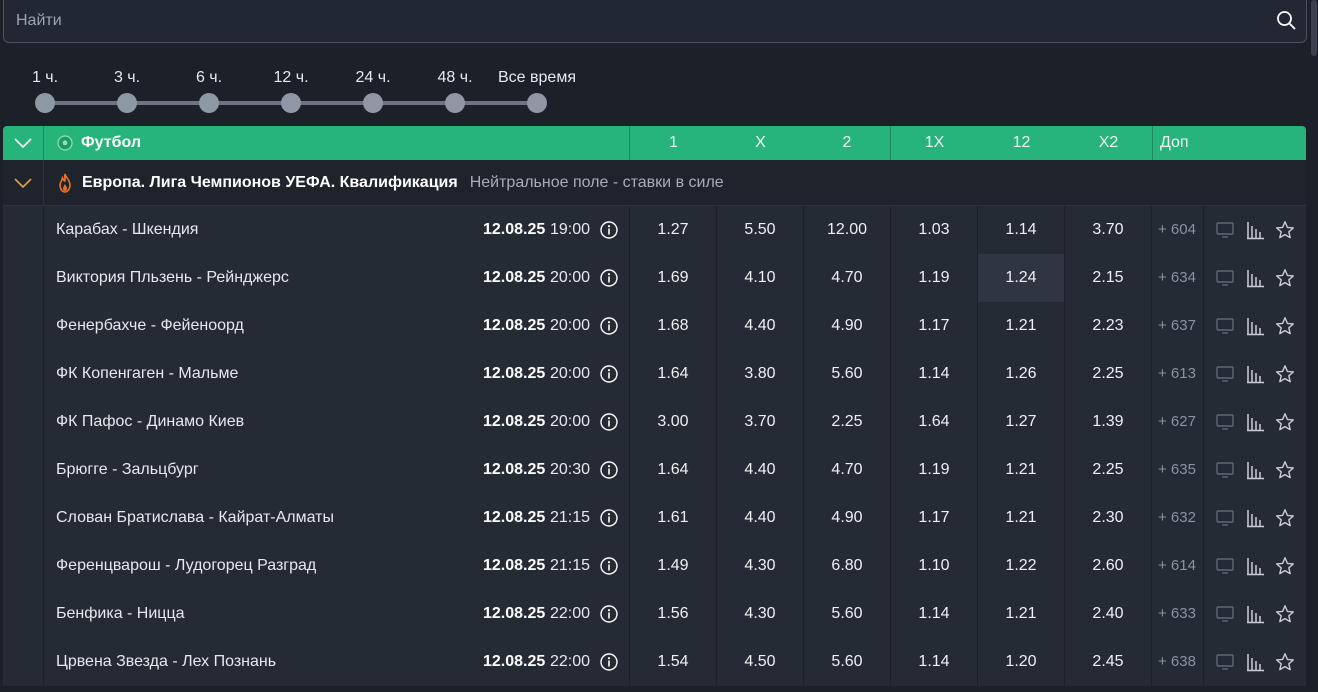  I want to click on odd-x2: 2.23, so click(1108, 325).